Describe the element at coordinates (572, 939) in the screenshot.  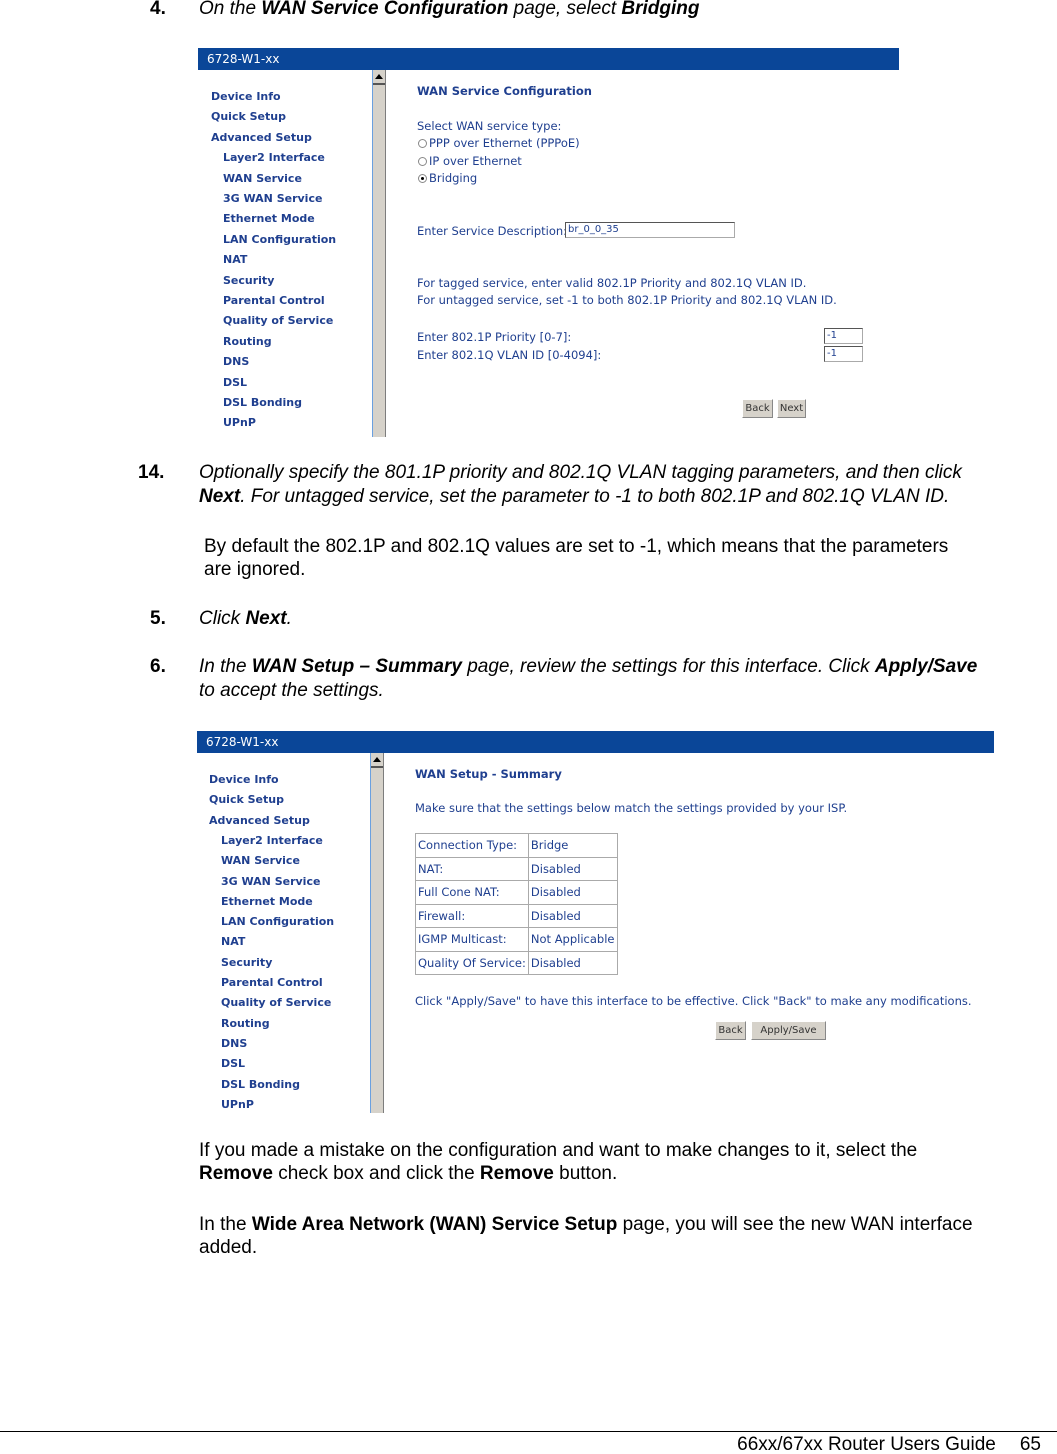
I see `row-value: Not Applicable` at that location.